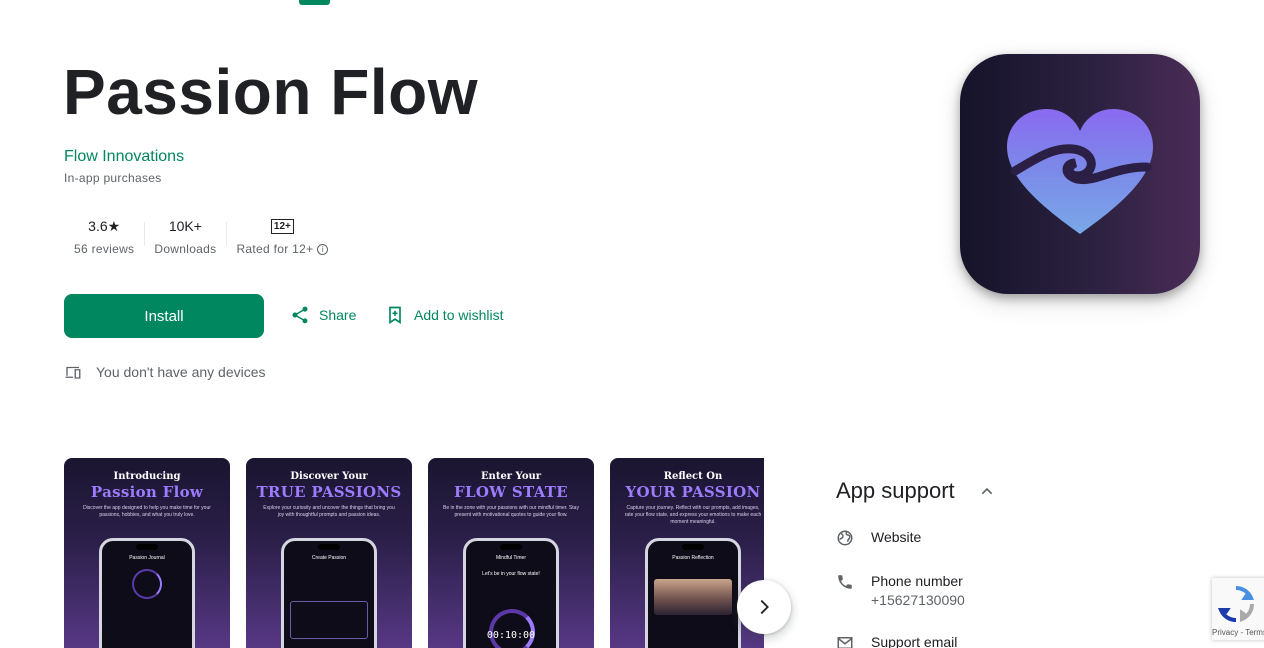 The width and height of the screenshot is (1264, 648). I want to click on heart-wave-logo-icon, so click(1080, 171).